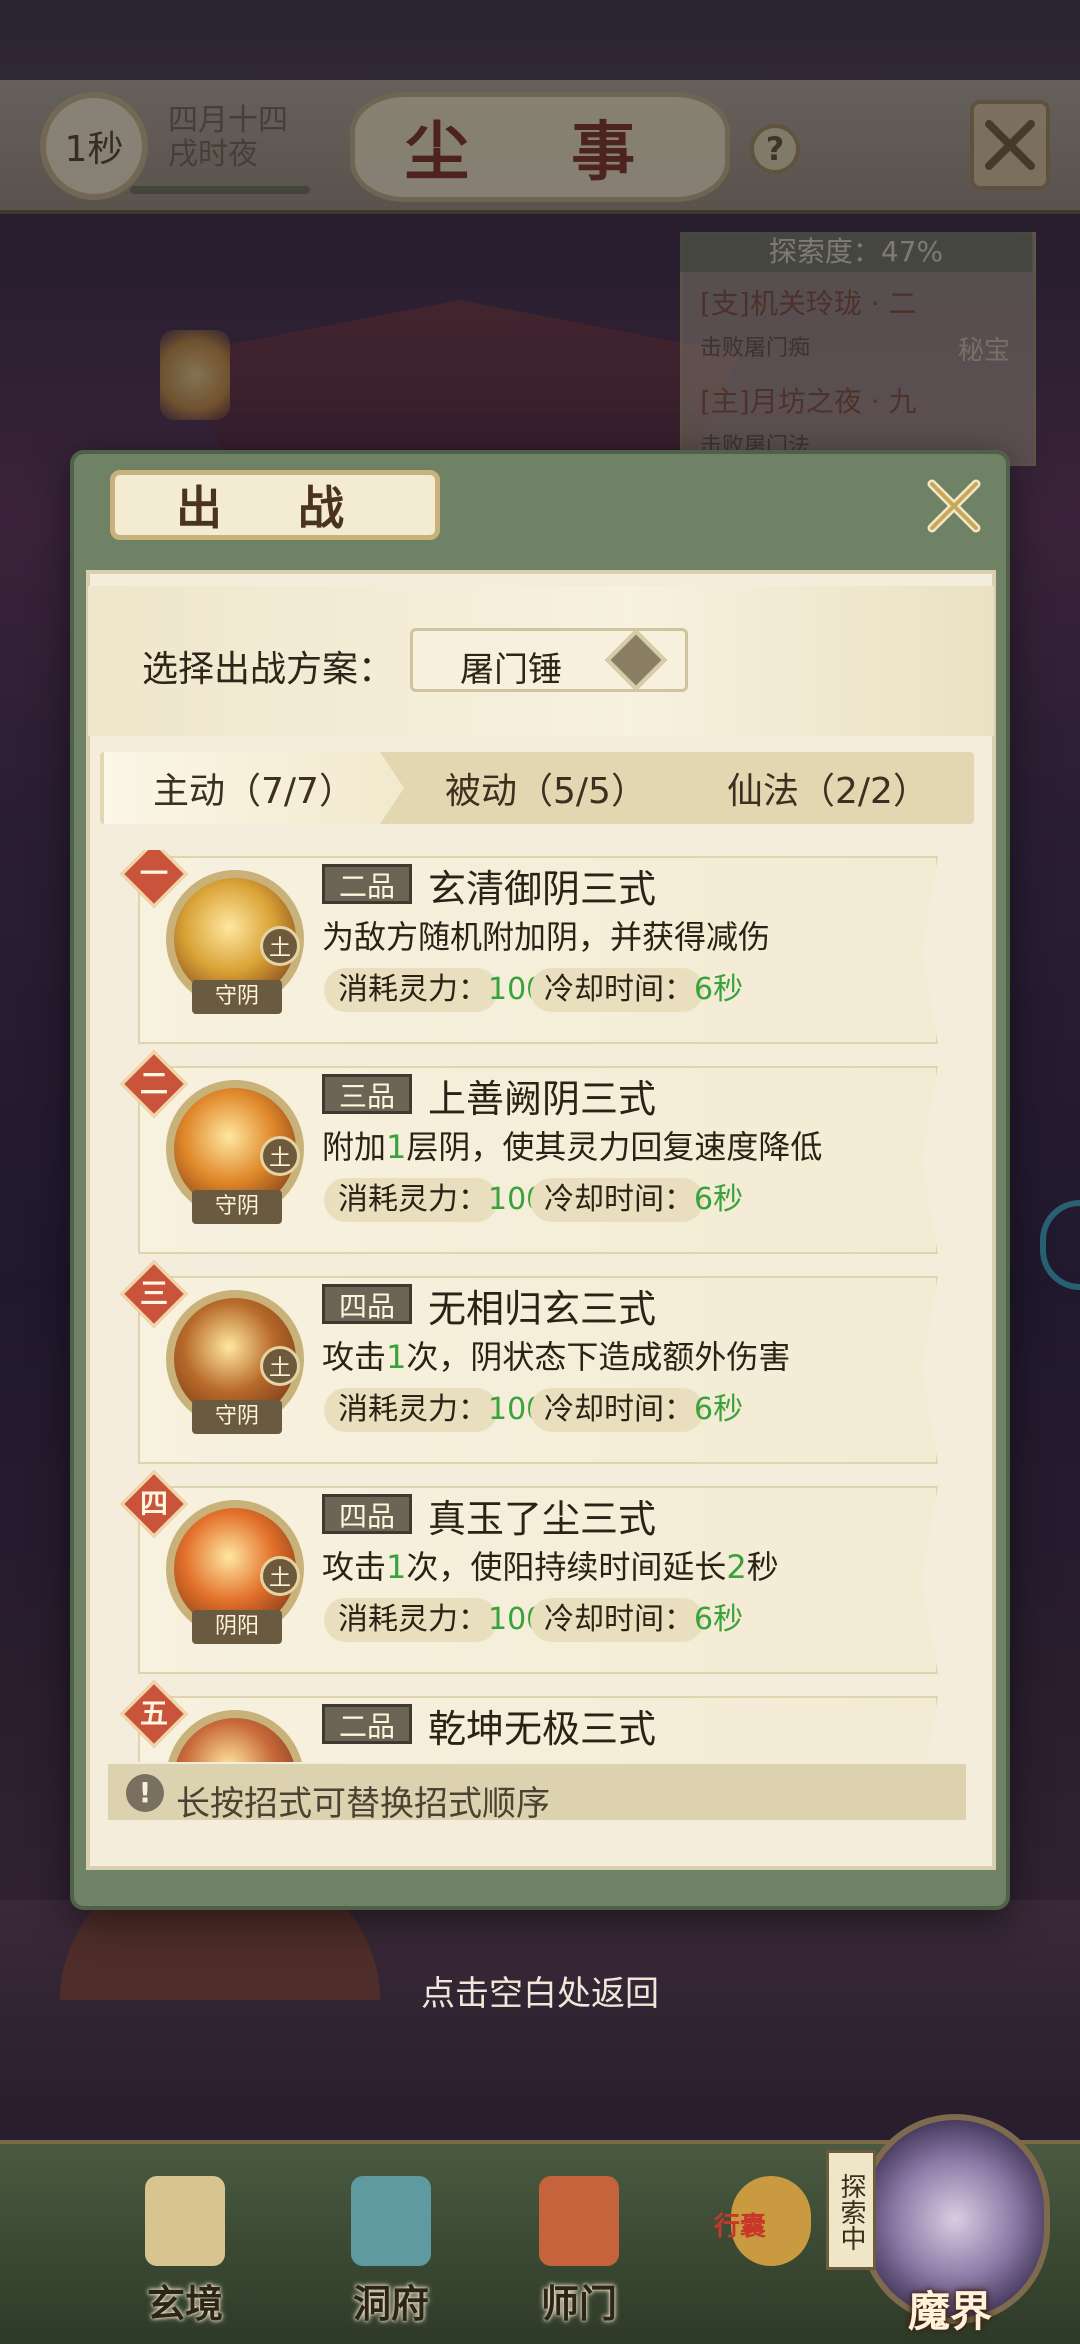 The image size is (1080, 2344). What do you see at coordinates (949, 2311) in the screenshot?
I see `demon-realm-label: 魔界` at bounding box center [949, 2311].